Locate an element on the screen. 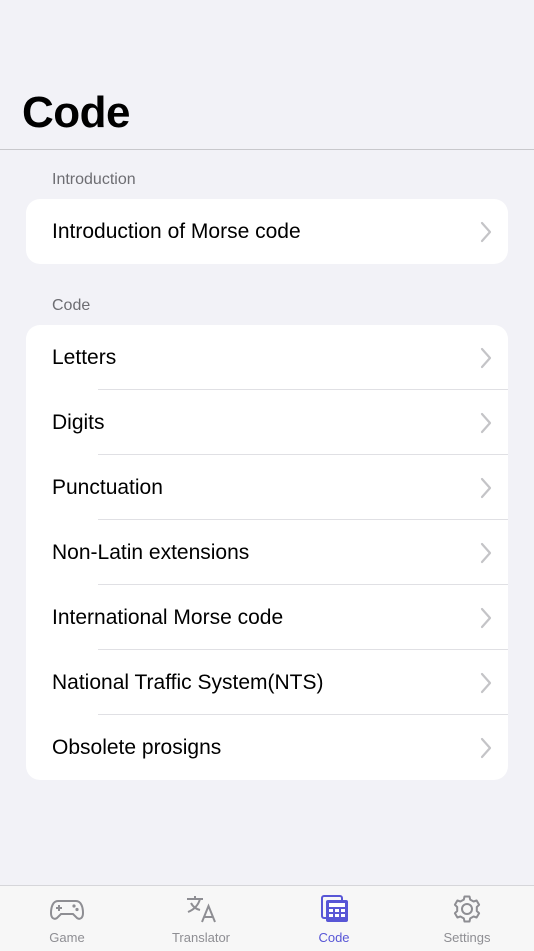 The height and width of the screenshot is (951, 534). list-item-obsolete-prosigns: Obsolete prosigns is located at coordinates (267, 747).